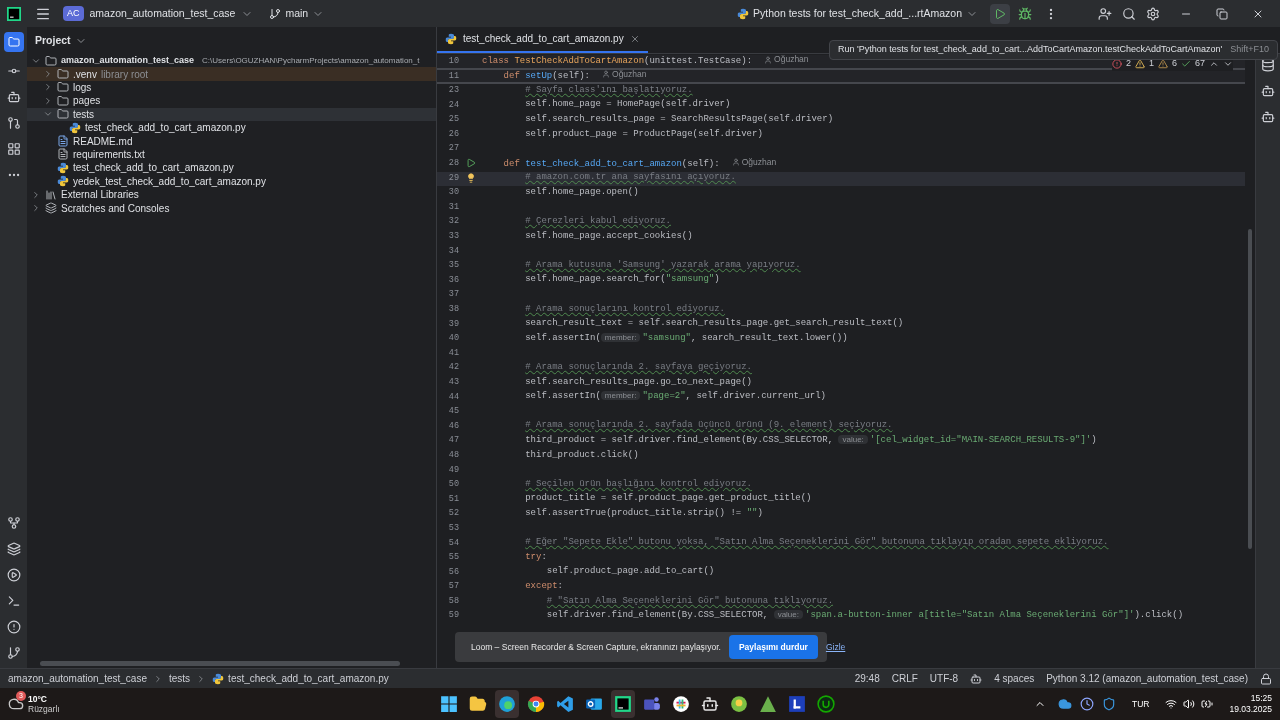 The image size is (1280, 720). I want to click on code-line: class TestCheckAddToCartAmazon(unittest.TestCase): Oğuzhan, so click(645, 61).